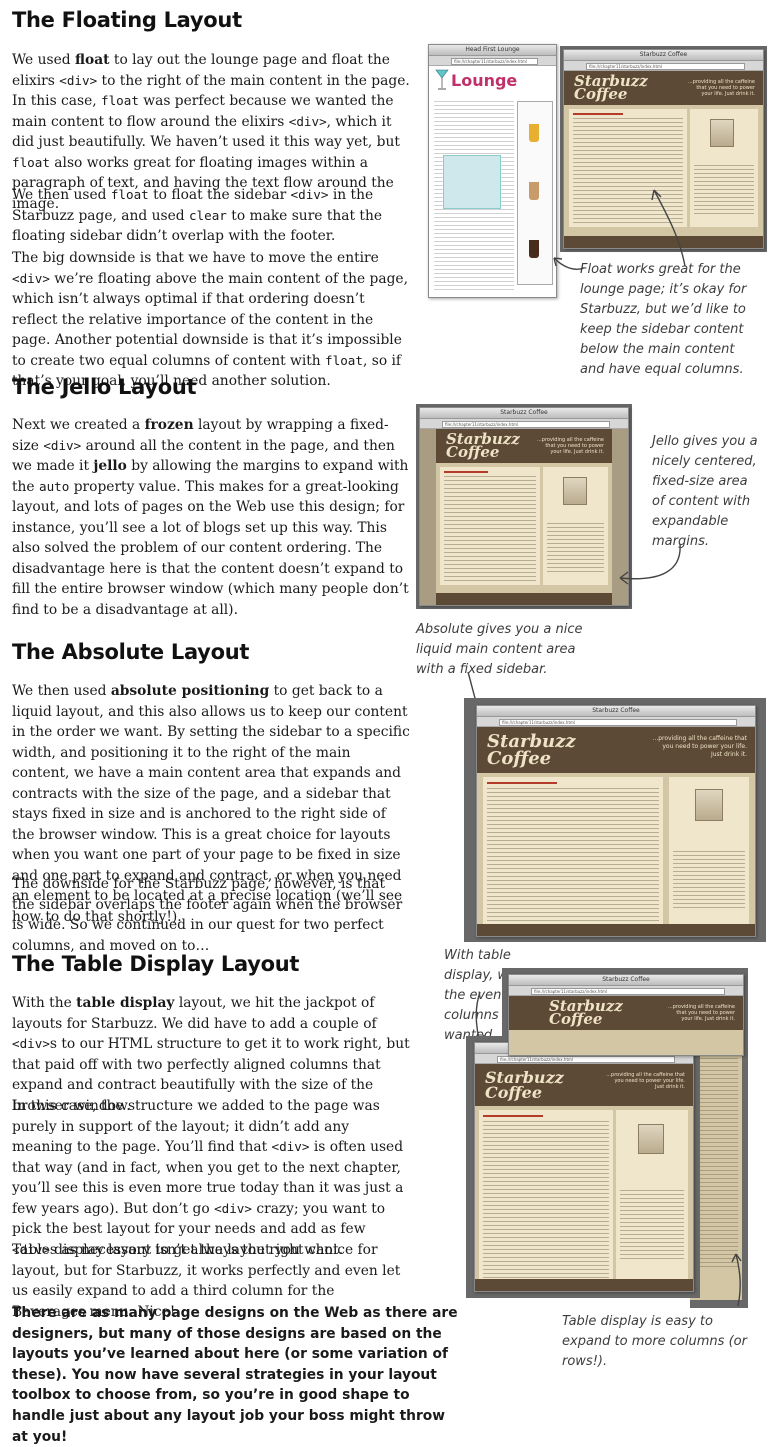  I want to click on lounge-url-bar: file:///chapter11/starbuzz/index.html, so click(492, 61).